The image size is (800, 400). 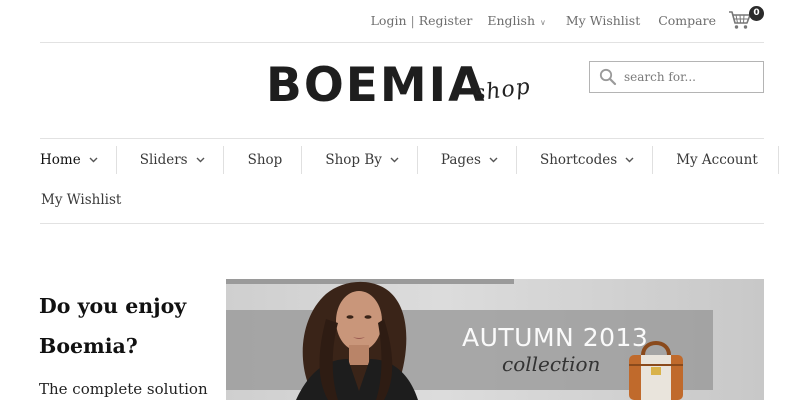 What do you see at coordinates (402, 138) in the screenshot?
I see `nav-divider-top` at bounding box center [402, 138].